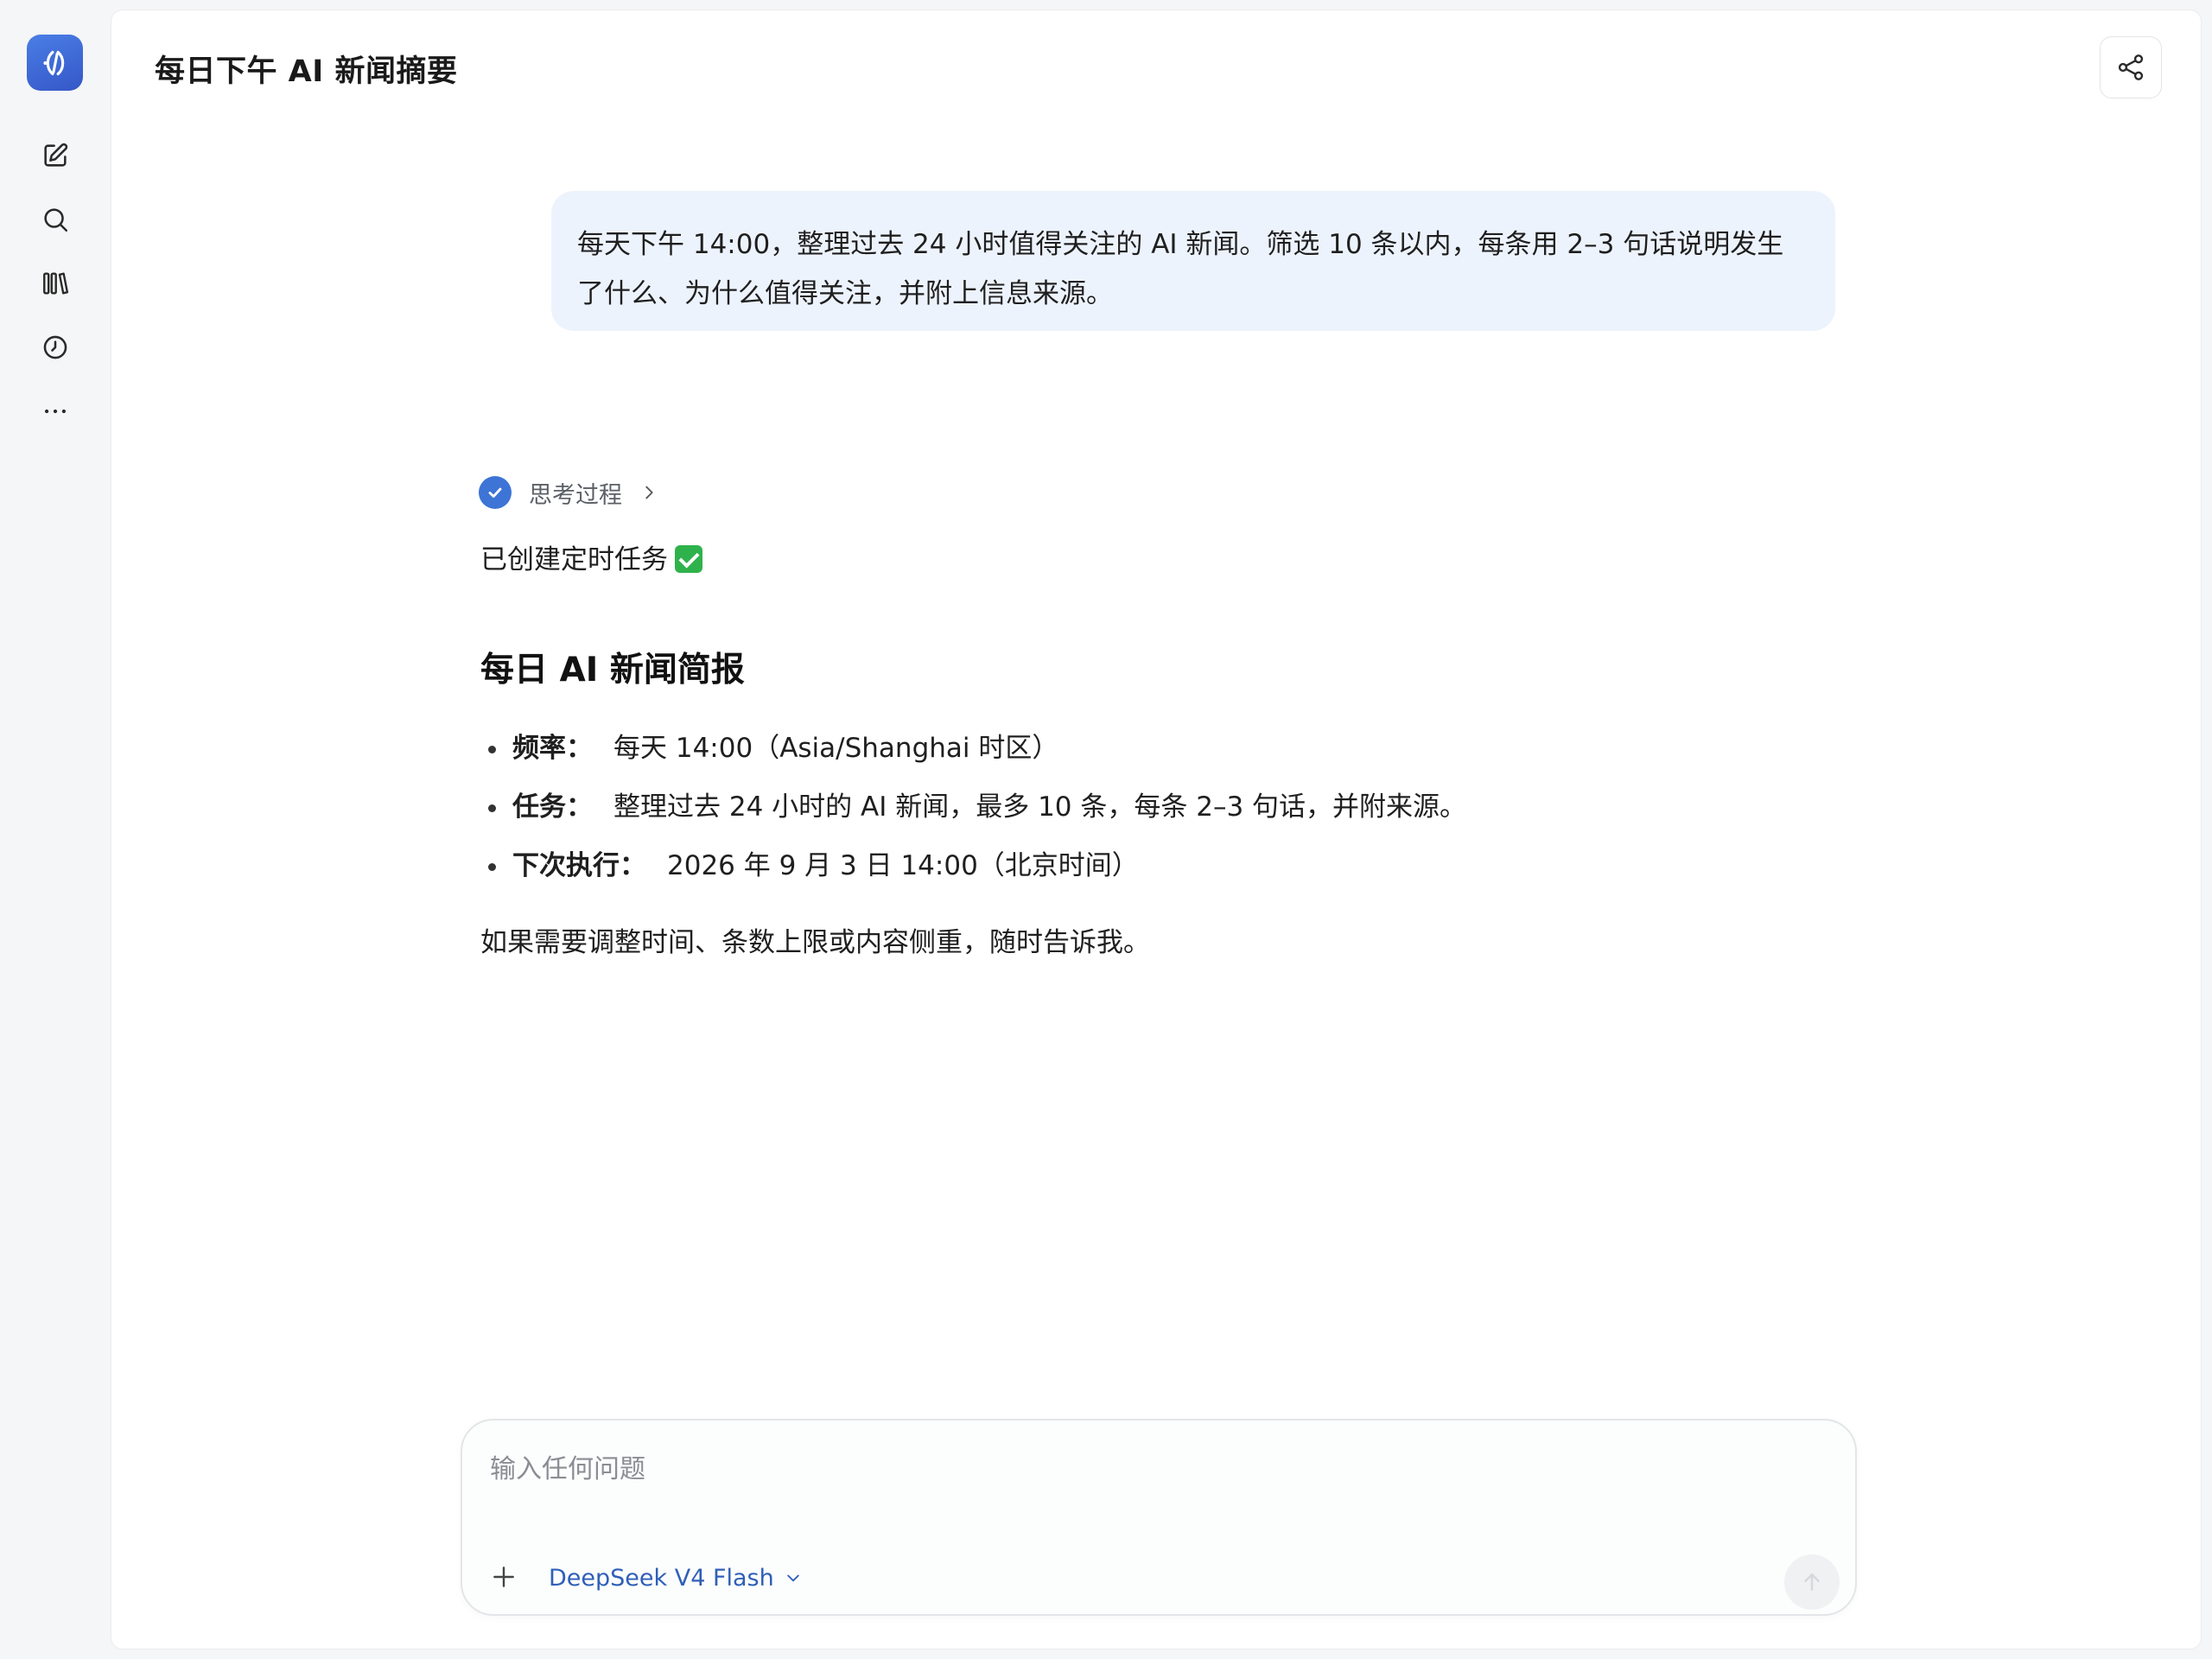 The height and width of the screenshot is (1659, 2212). I want to click on clock-icon, so click(55, 347).